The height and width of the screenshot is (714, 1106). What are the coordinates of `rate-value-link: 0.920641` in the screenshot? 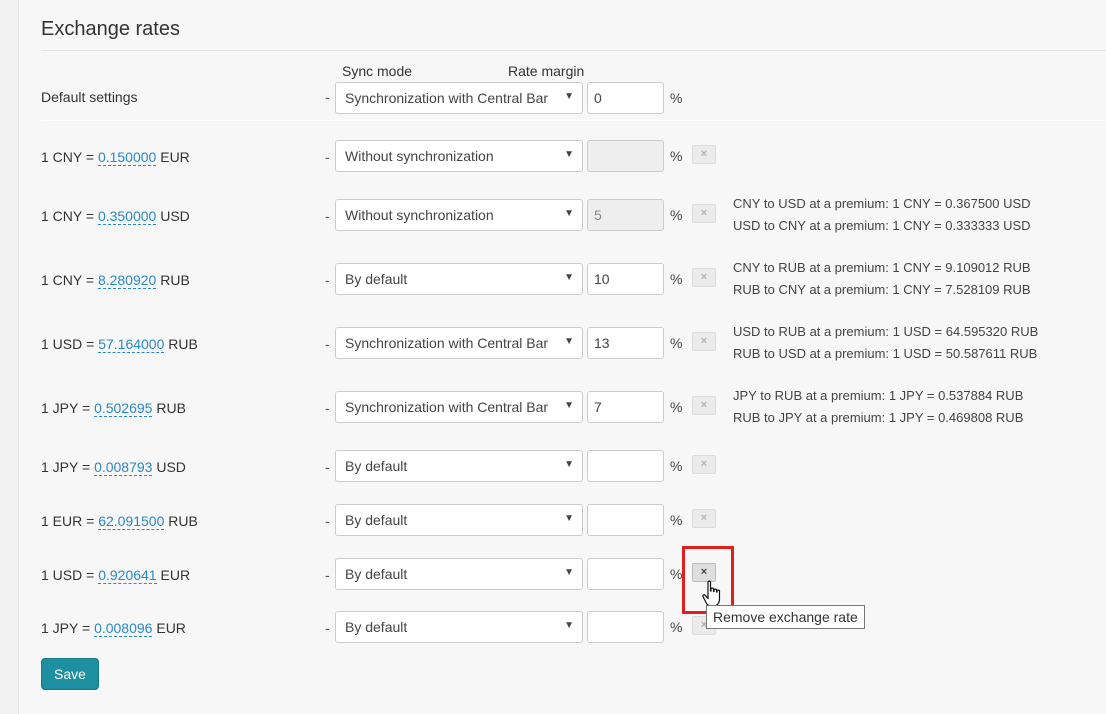 It's located at (127, 575).